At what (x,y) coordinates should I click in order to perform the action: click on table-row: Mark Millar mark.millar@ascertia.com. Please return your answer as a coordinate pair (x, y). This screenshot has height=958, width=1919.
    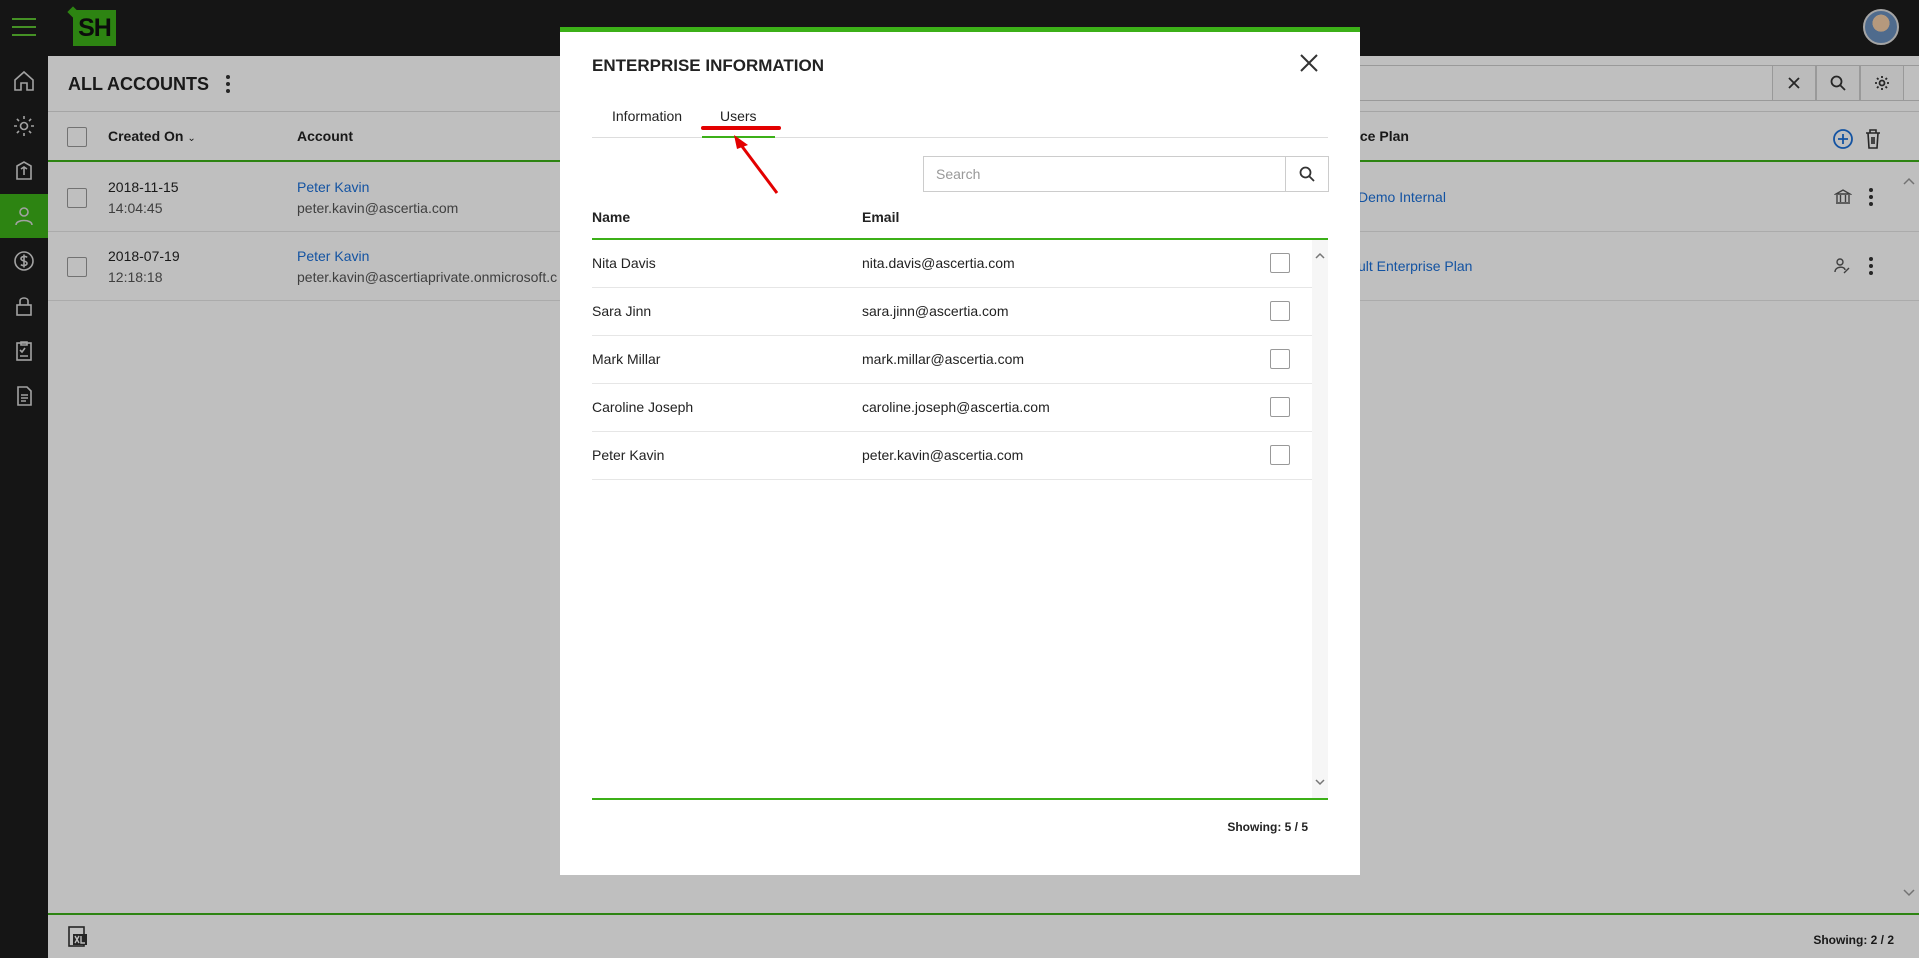
    Looking at the image, I should click on (952, 360).